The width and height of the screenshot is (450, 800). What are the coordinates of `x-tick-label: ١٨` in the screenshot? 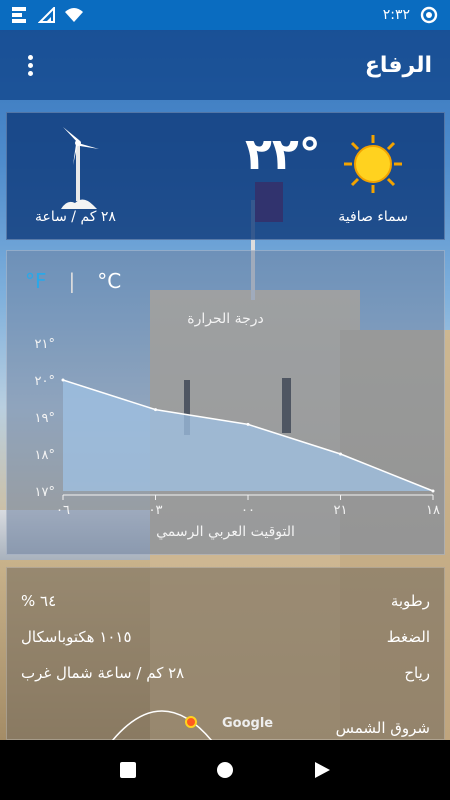 It's located at (433, 510).